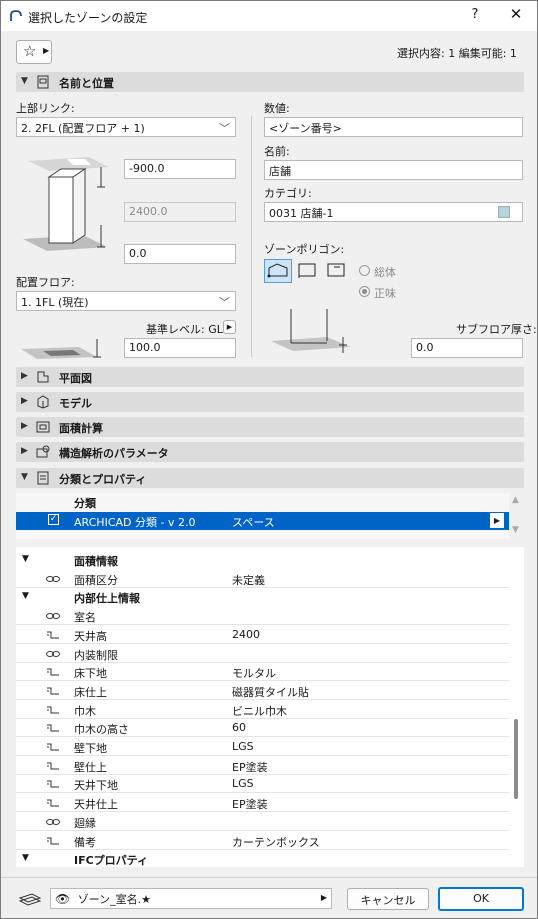 The image size is (538, 919). Describe the element at coordinates (393, 170) in the screenshot. I see `zone-name-input: 店舗` at that location.